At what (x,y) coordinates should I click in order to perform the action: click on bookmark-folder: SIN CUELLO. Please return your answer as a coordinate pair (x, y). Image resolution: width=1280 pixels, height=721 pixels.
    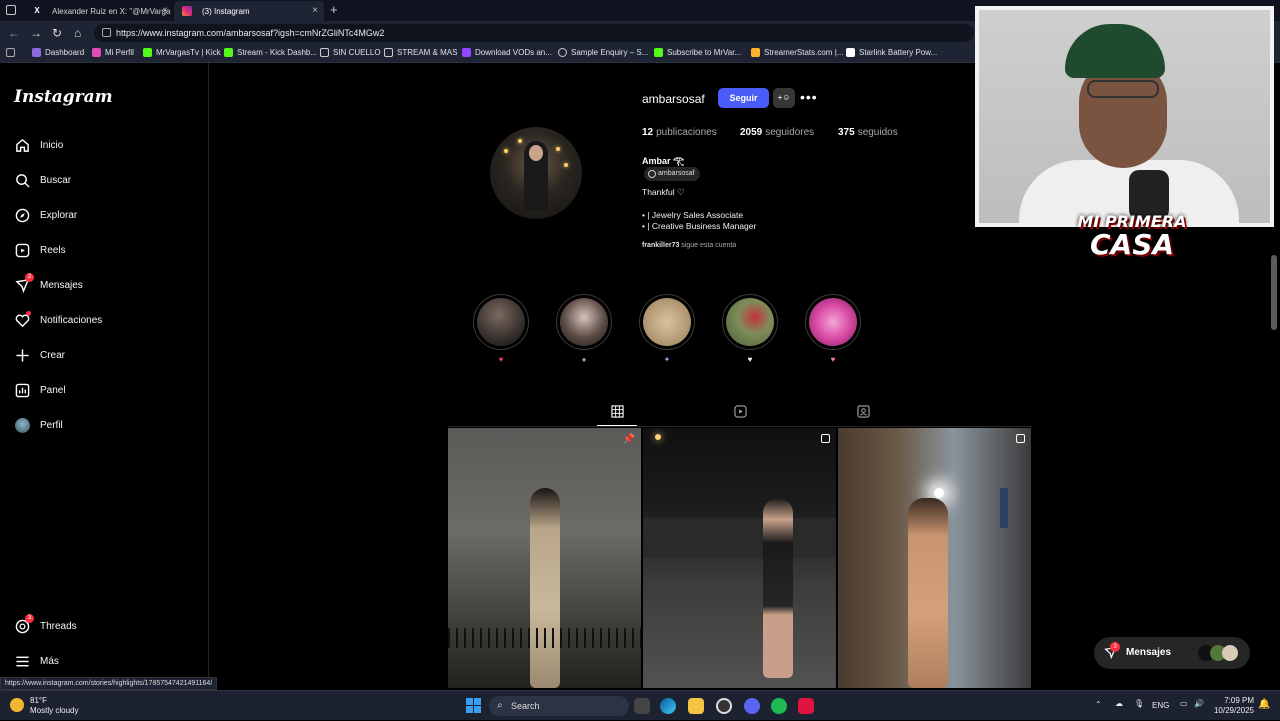
    Looking at the image, I should click on (350, 52).